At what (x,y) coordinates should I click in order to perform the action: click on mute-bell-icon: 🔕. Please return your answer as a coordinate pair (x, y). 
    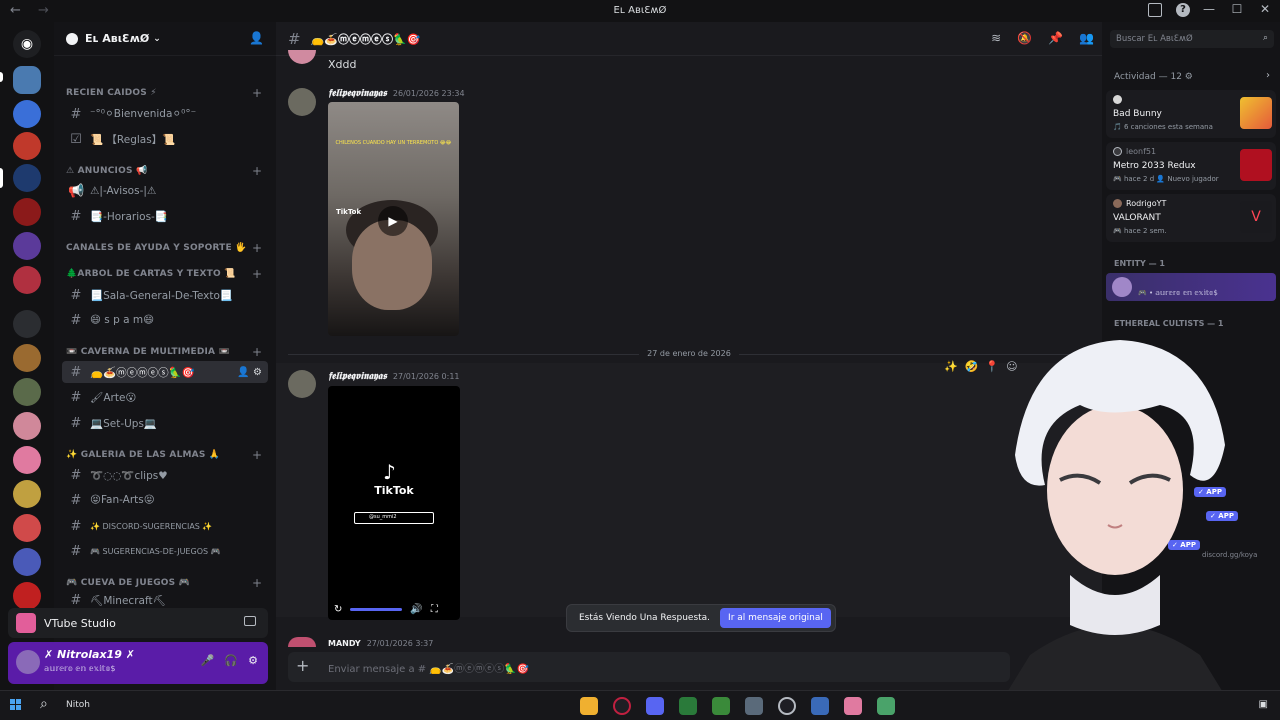
    Looking at the image, I should click on (1024, 38).